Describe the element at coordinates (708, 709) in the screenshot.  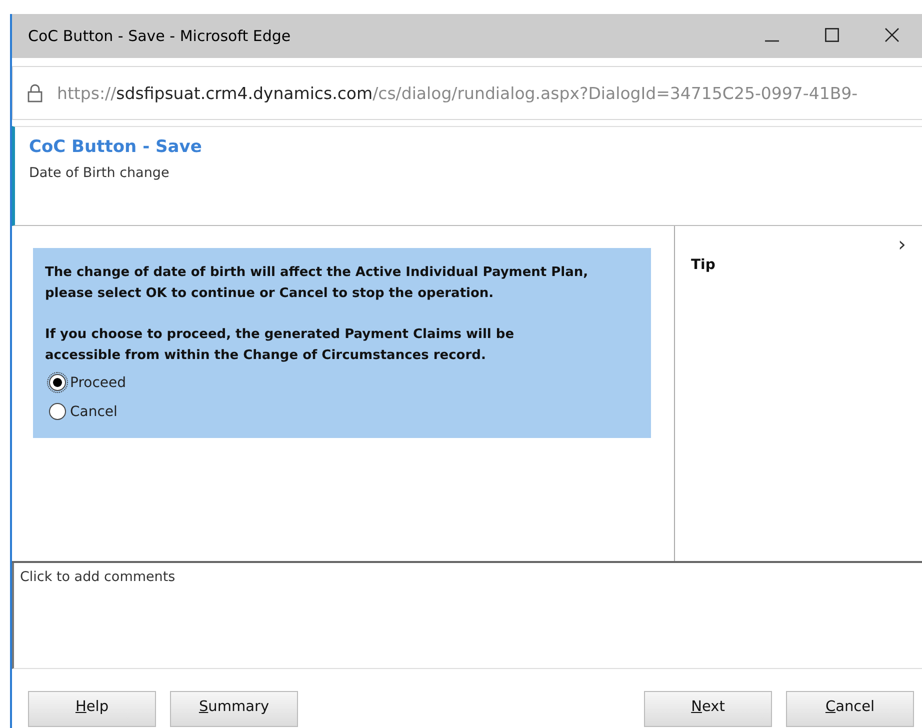
I see `dialog-button: Next` at that location.